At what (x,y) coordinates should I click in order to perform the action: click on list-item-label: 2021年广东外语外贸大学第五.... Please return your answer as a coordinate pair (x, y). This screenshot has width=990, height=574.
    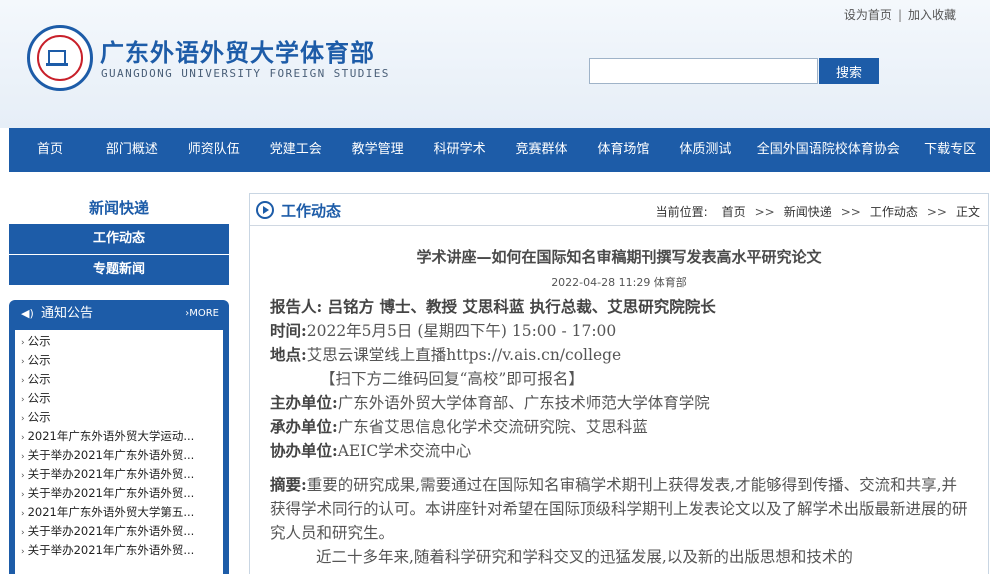
    Looking at the image, I should click on (111, 512).